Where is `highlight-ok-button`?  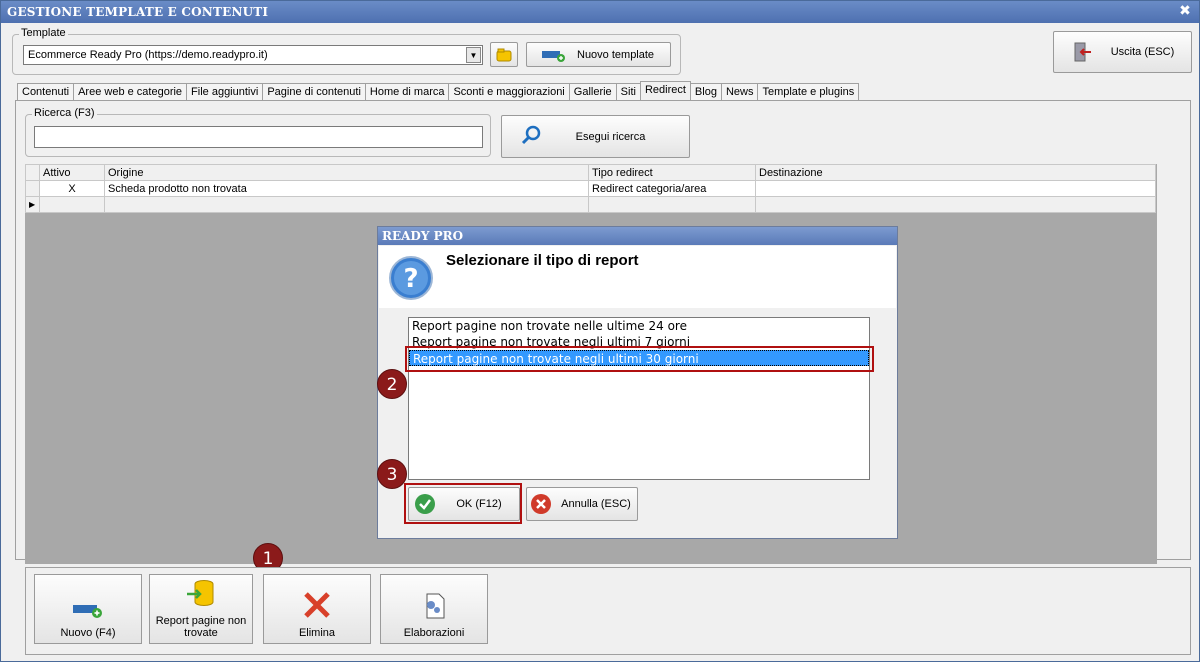
highlight-ok-button is located at coordinates (463, 503).